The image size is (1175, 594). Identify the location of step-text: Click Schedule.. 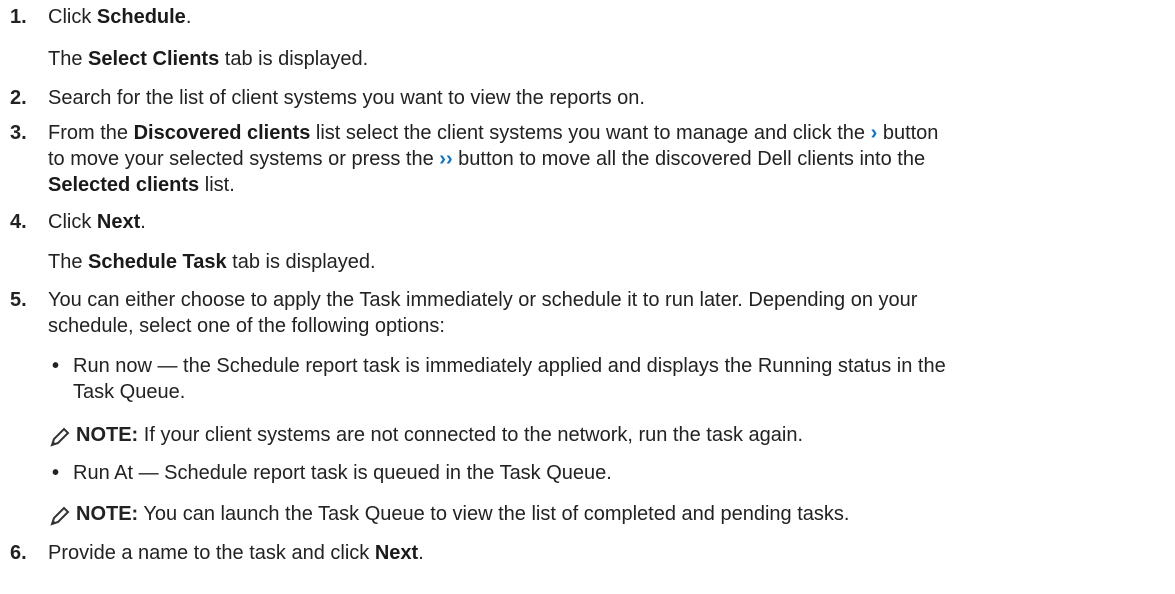
(119, 17).